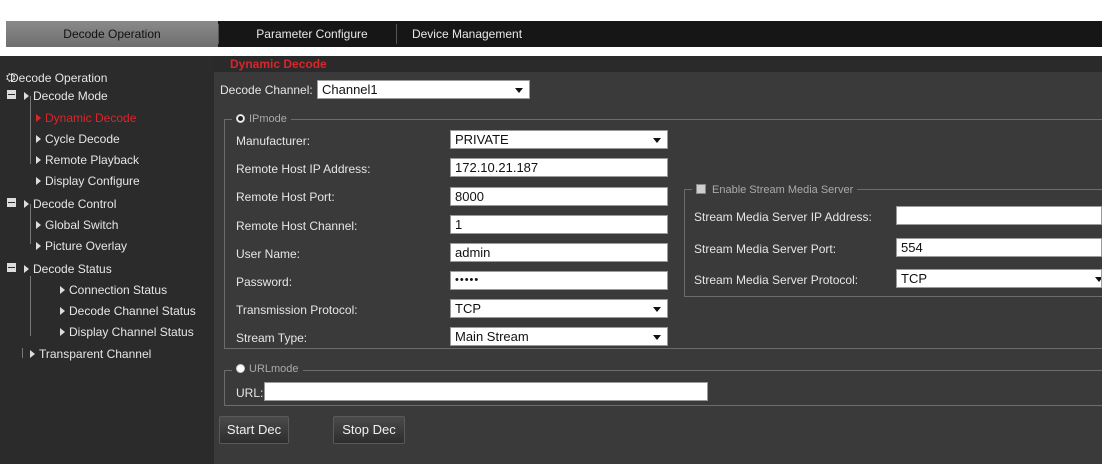  What do you see at coordinates (350, 89) in the screenshot?
I see `decode-channel-value: Channel1` at bounding box center [350, 89].